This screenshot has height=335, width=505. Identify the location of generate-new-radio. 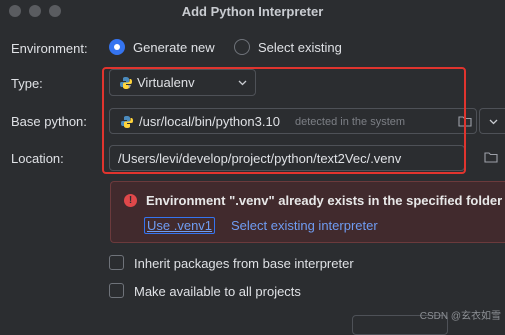
(117, 47).